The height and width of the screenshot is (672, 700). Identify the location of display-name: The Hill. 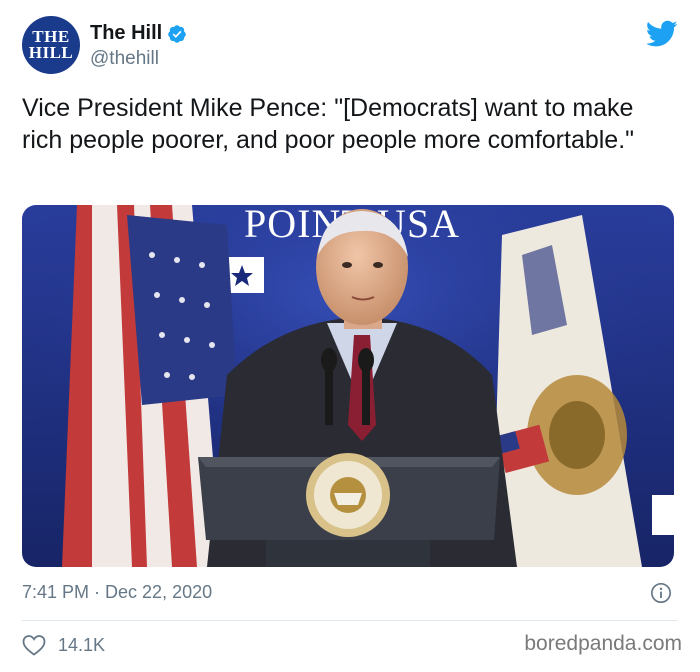
(126, 33).